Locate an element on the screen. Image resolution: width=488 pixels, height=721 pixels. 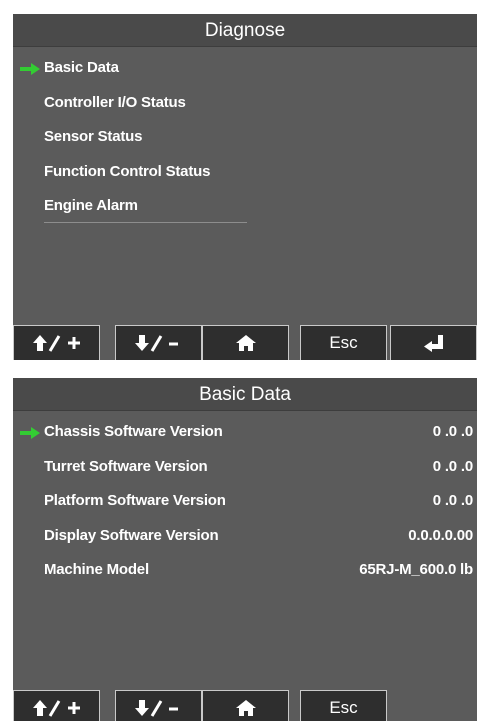
menu-item-label: Engine Alarm is located at coordinates (91, 205).